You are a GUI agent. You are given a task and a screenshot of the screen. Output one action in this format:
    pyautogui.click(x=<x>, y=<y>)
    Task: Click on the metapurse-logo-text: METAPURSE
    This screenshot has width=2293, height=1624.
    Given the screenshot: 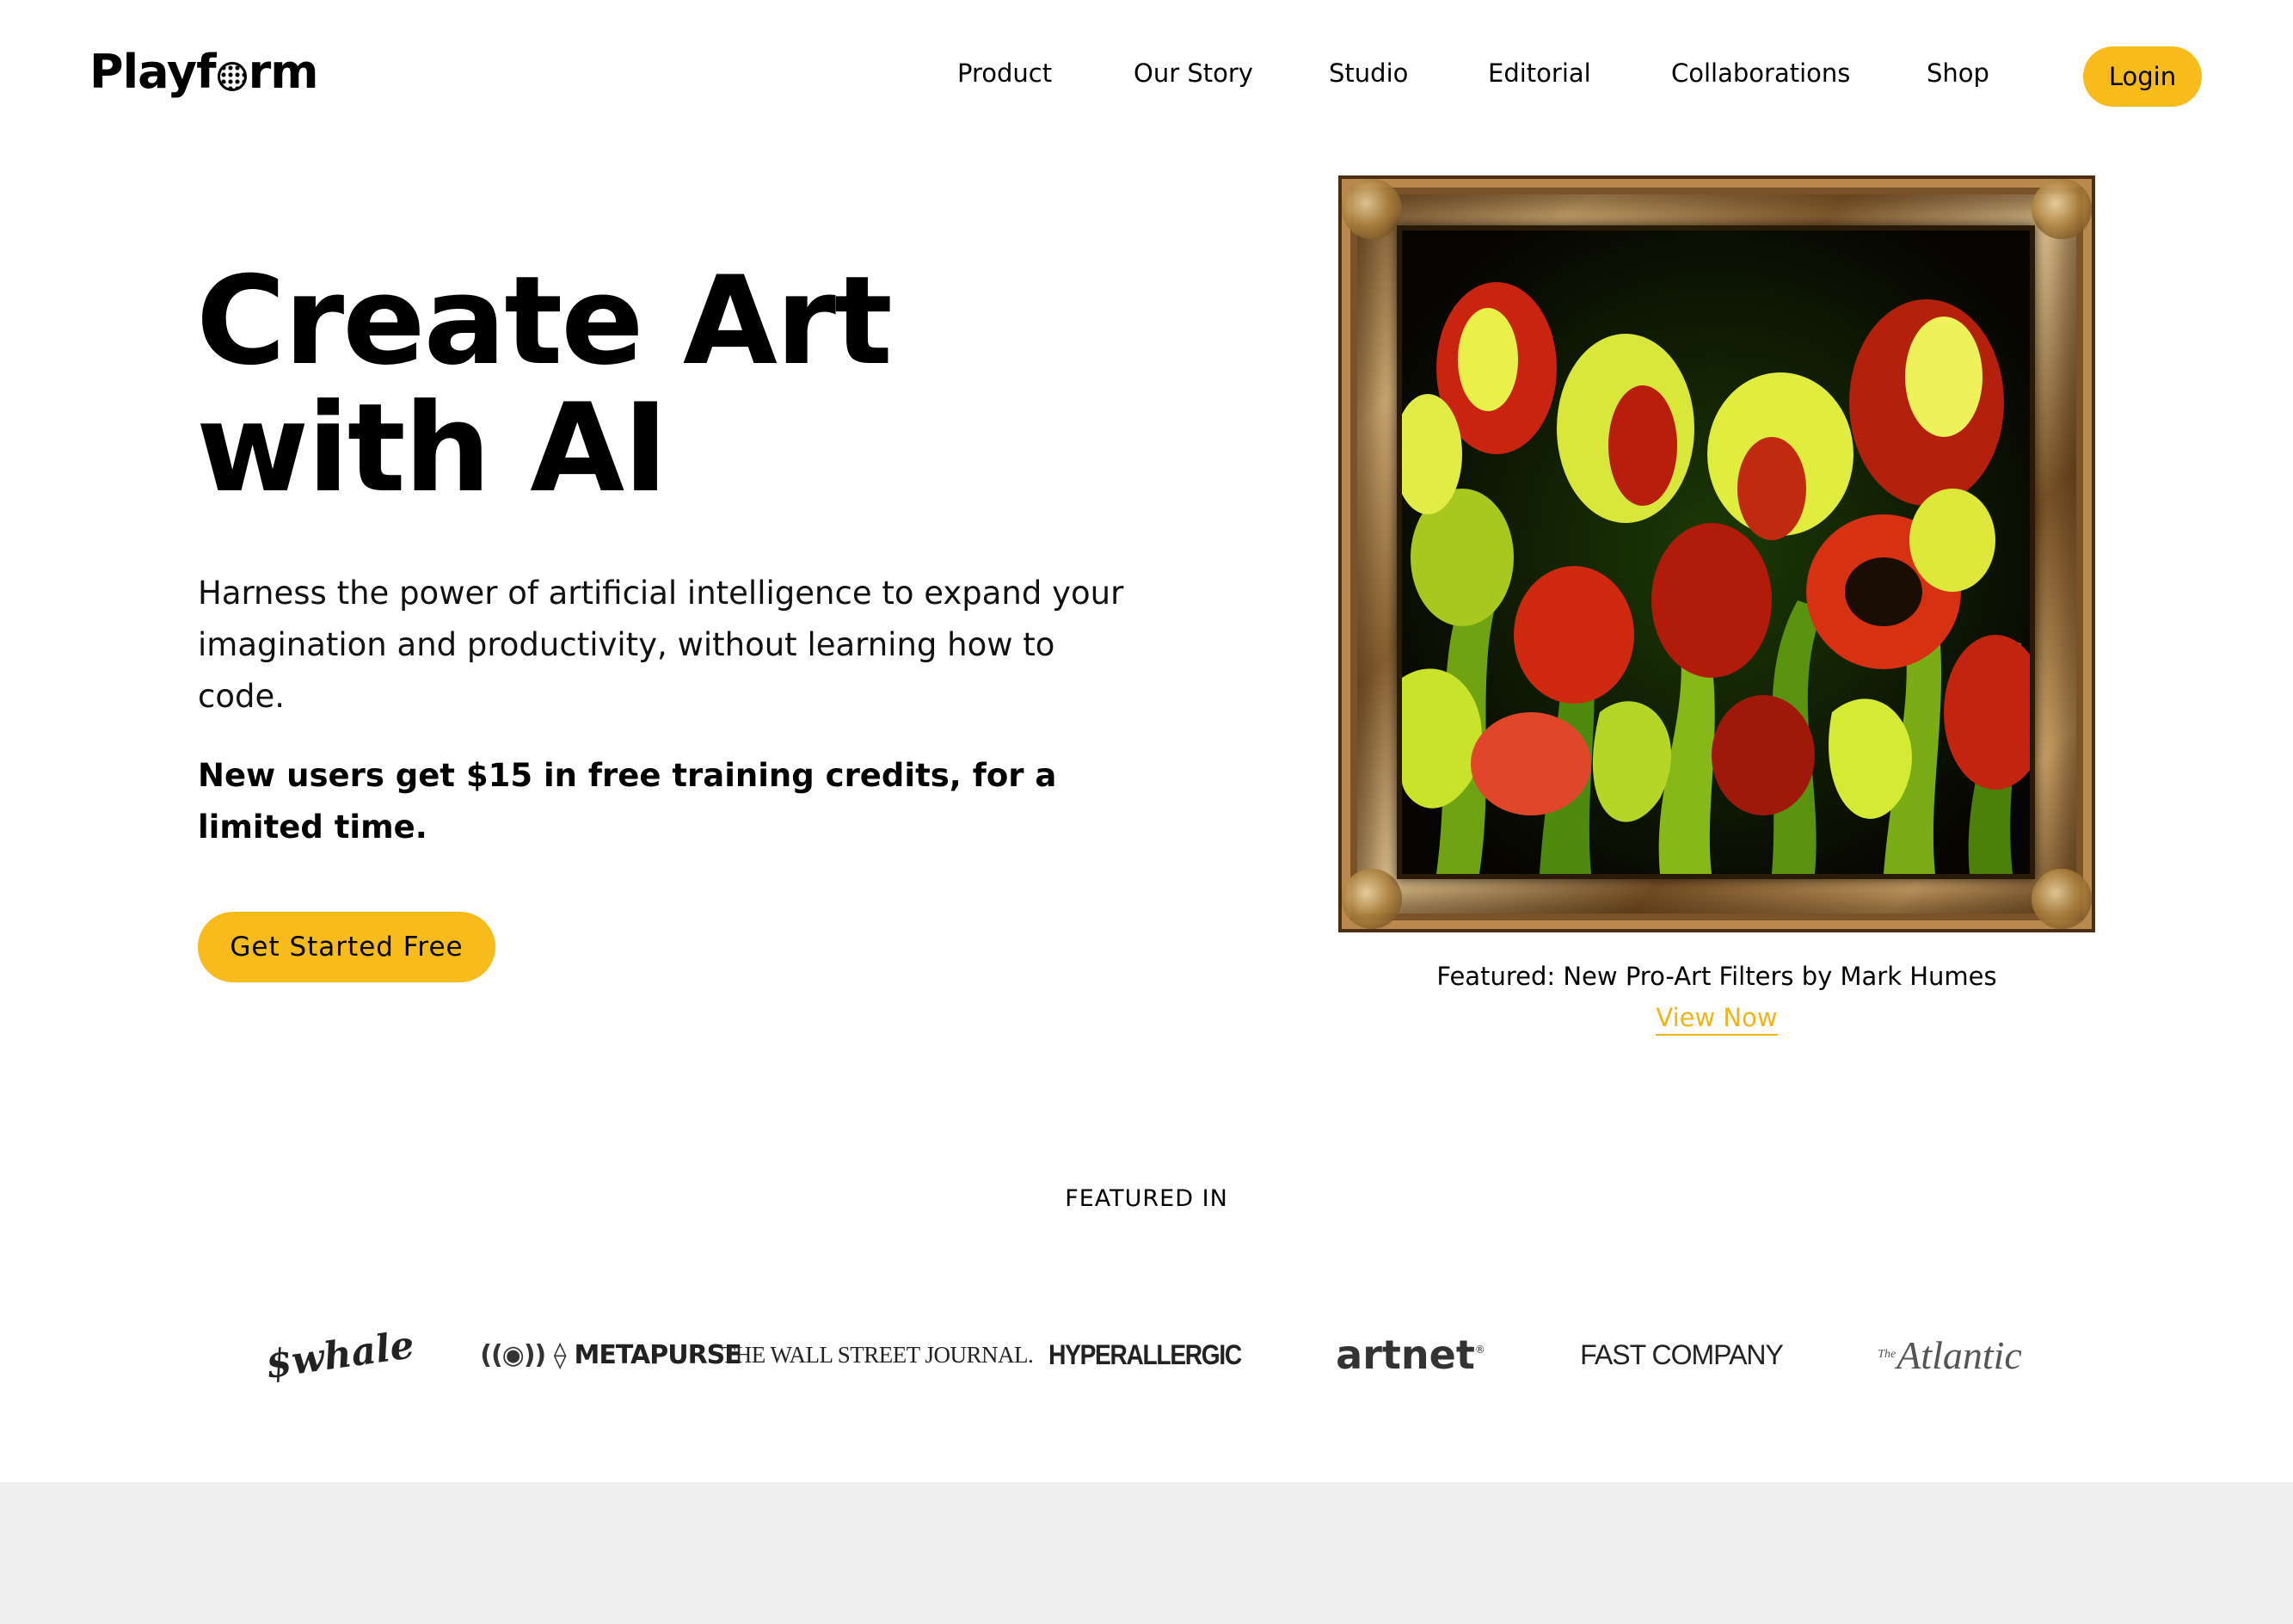 What is the action you would take?
    pyautogui.click(x=658, y=1354)
    